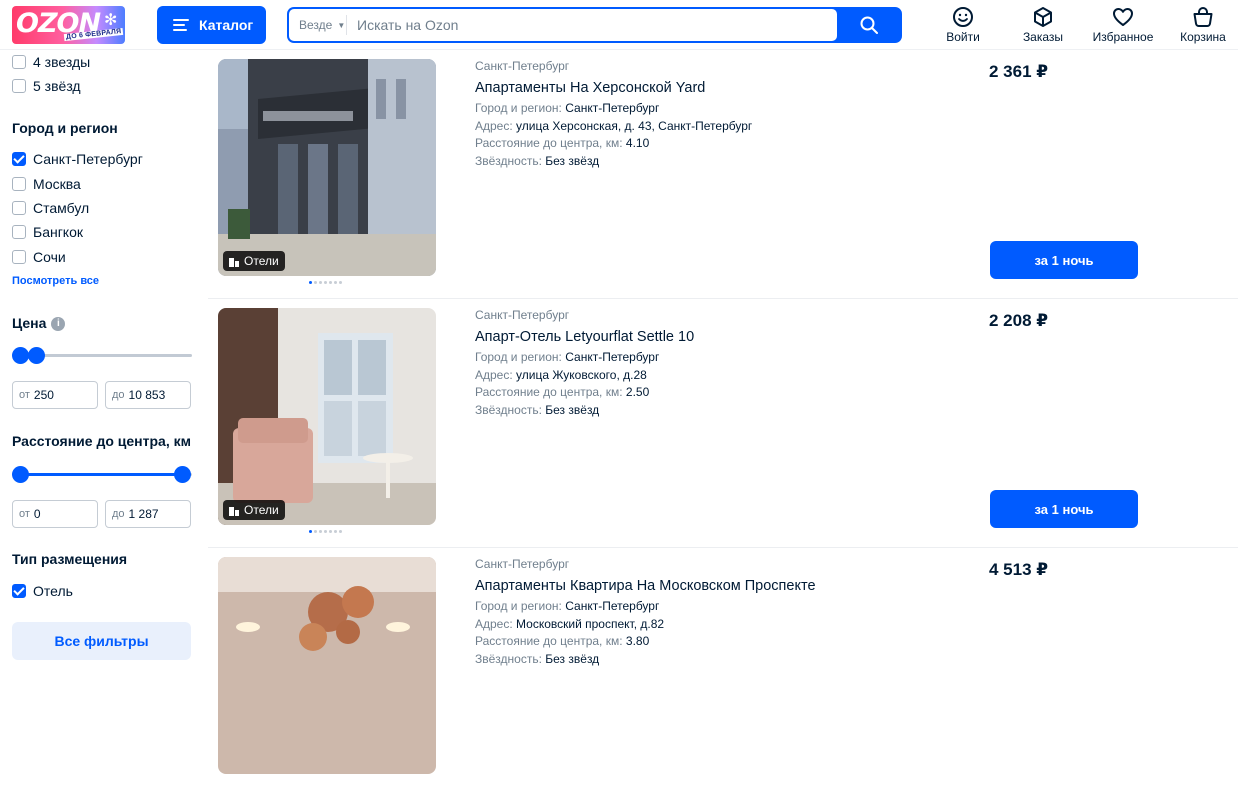  Describe the element at coordinates (102, 355) in the screenshot. I see `price-slider` at that location.